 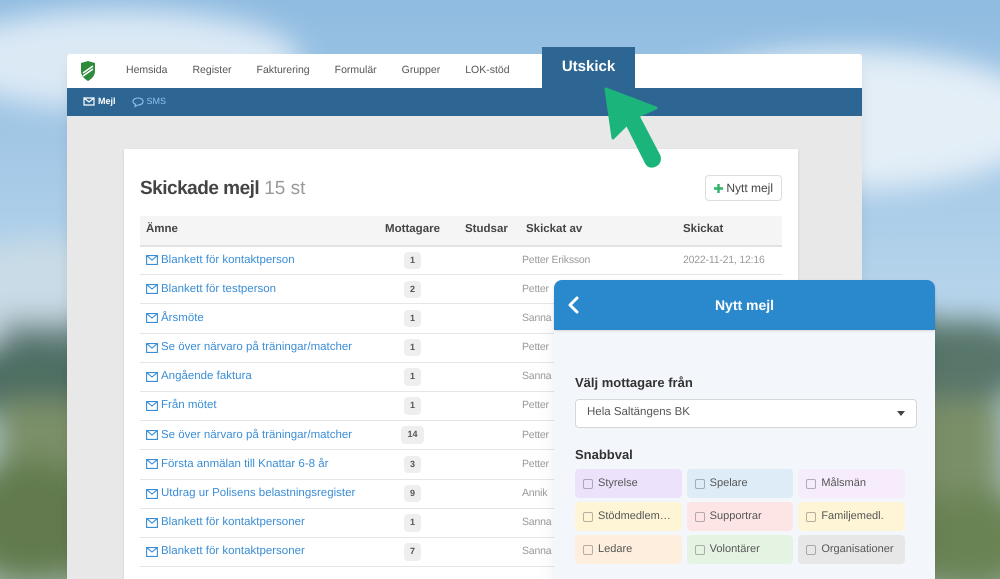 What do you see at coordinates (588, 67) in the screenshot?
I see `nav-tab: Utskick` at bounding box center [588, 67].